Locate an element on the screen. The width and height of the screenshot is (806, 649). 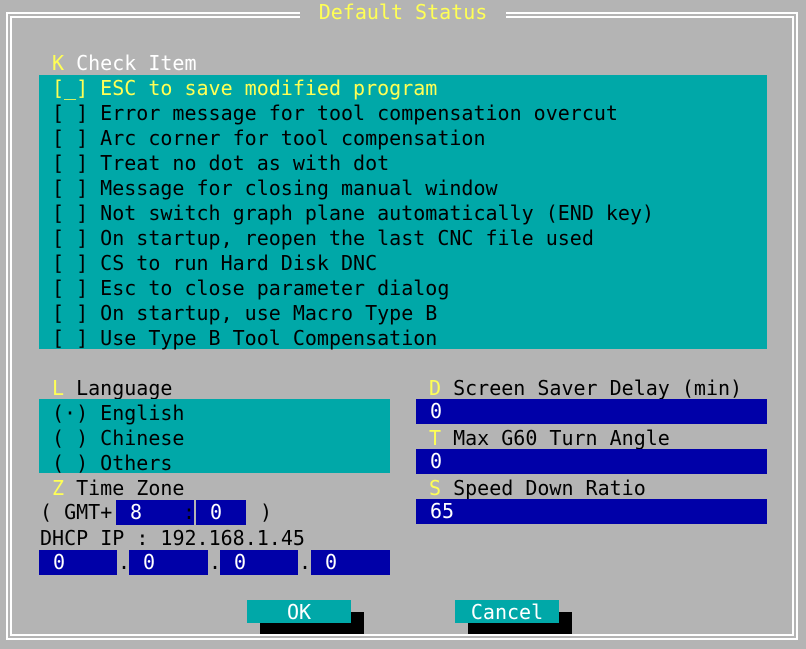
dhcp-octet-3-value: 0 is located at coordinates (240, 562).